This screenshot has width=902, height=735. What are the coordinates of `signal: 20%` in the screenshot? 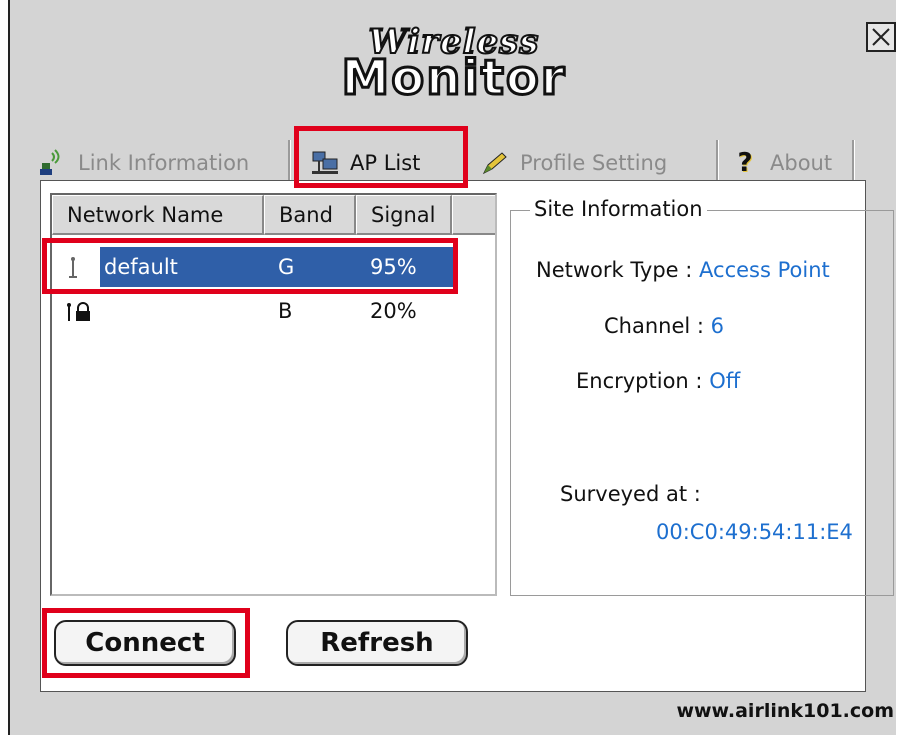 It's located at (393, 311).